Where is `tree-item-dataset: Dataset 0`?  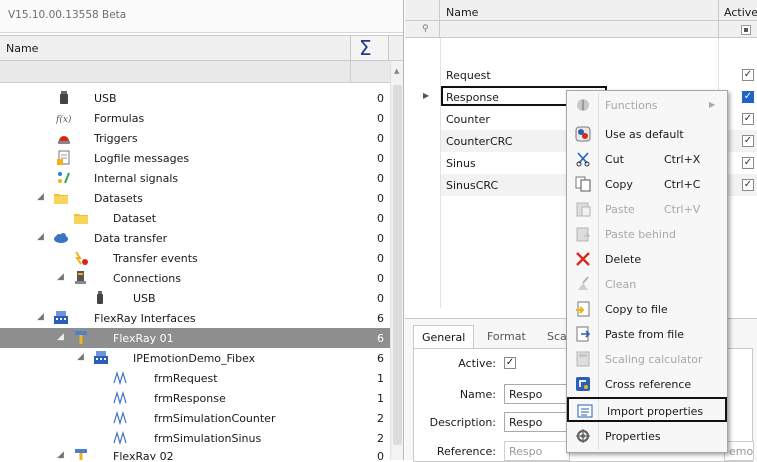 tree-item-dataset: Dataset 0 is located at coordinates (195, 218).